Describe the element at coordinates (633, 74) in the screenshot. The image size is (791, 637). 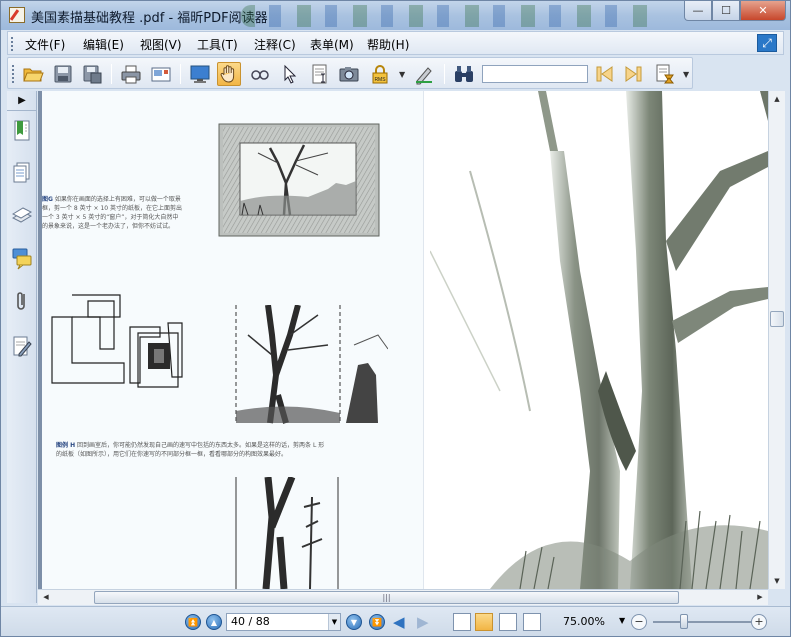
I see `find-next-icon` at that location.